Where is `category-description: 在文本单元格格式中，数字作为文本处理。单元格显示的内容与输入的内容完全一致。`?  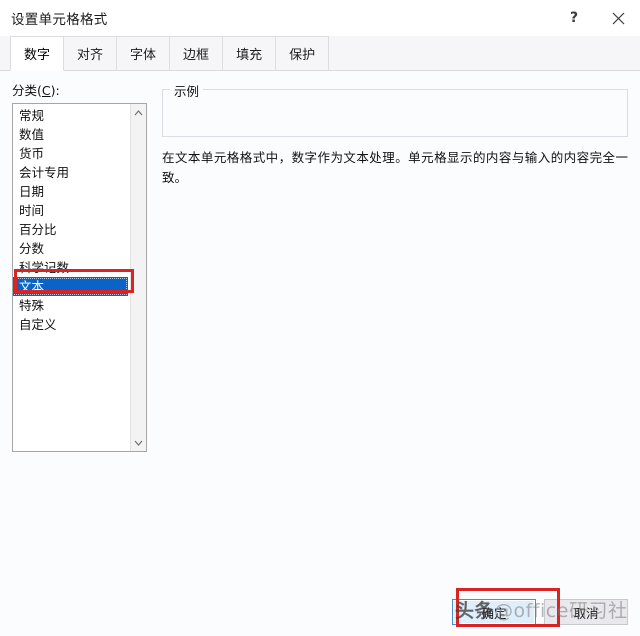 category-description: 在文本单元格格式中，数字作为文本处理。单元格显示的内容与输入的内容完全一致。 is located at coordinates (395, 167).